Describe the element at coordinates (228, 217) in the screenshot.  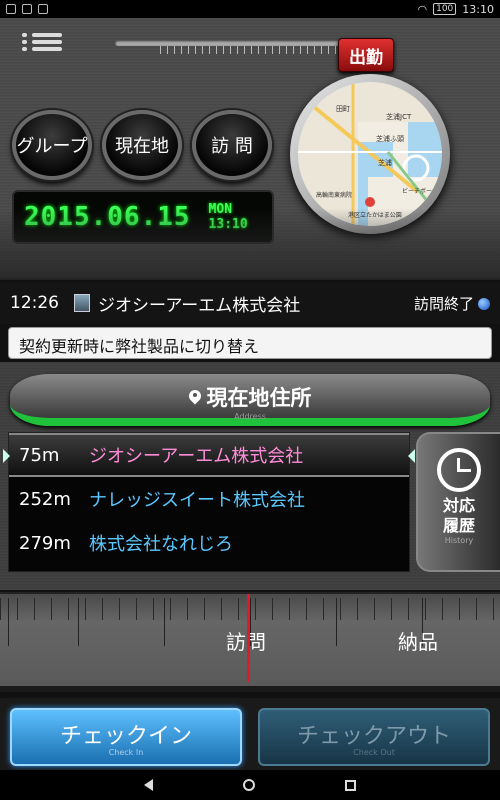
I see `clock-day-time: MON 13:10` at that location.